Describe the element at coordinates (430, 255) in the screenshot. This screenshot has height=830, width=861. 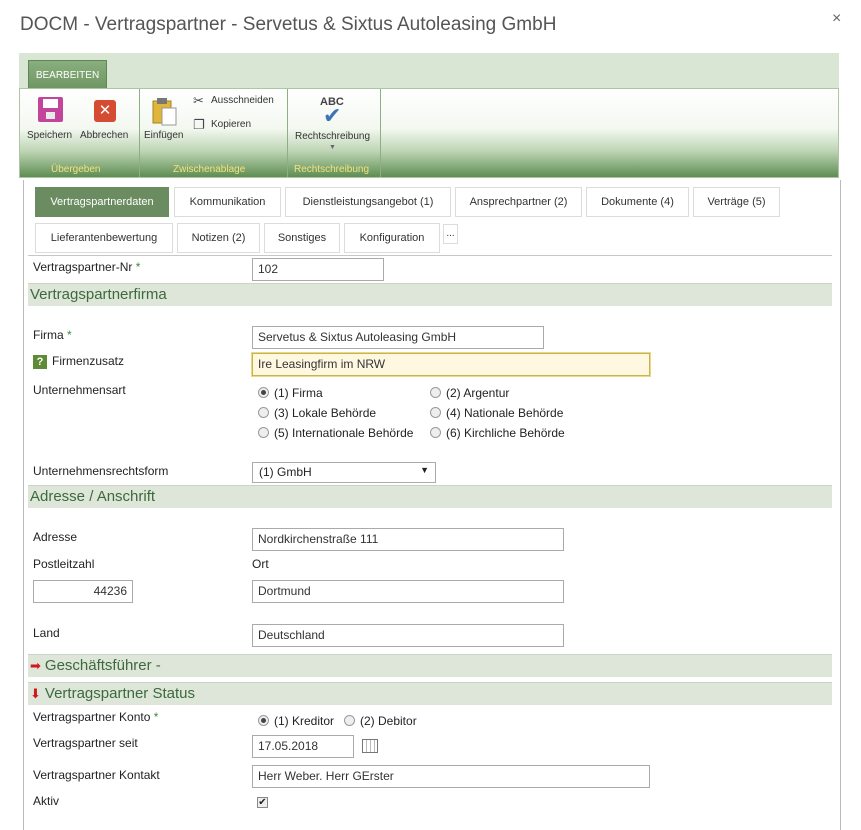
I see `tab-divider` at that location.